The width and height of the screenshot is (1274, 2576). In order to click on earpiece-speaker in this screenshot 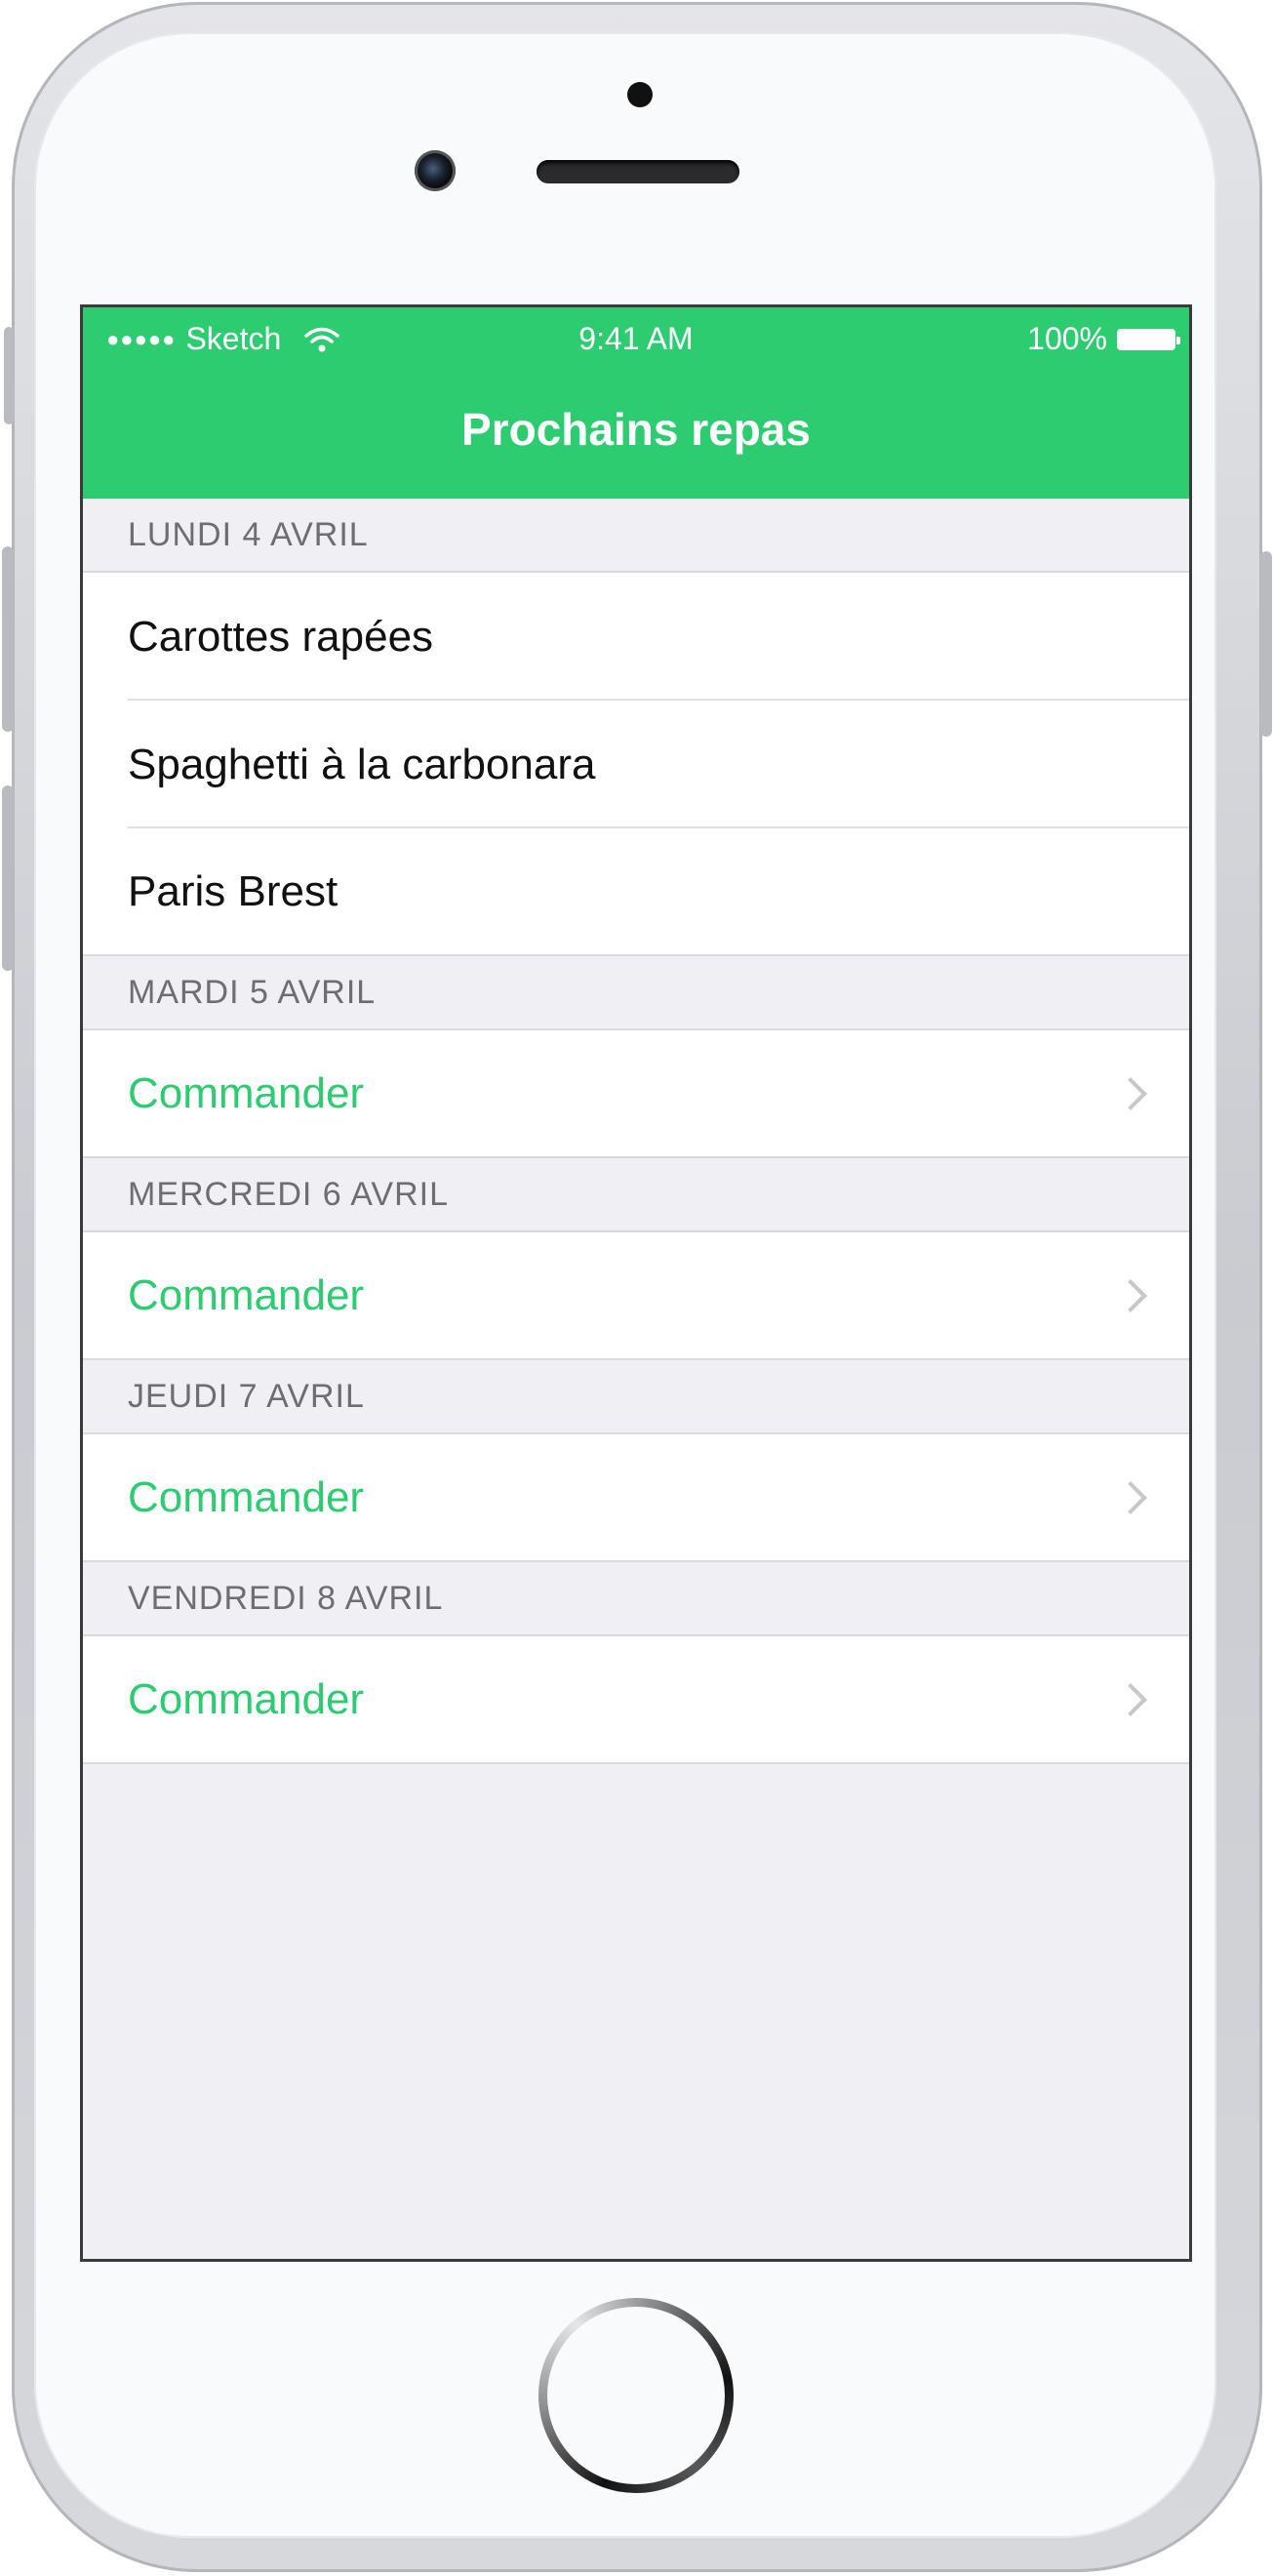, I will do `click(638, 171)`.